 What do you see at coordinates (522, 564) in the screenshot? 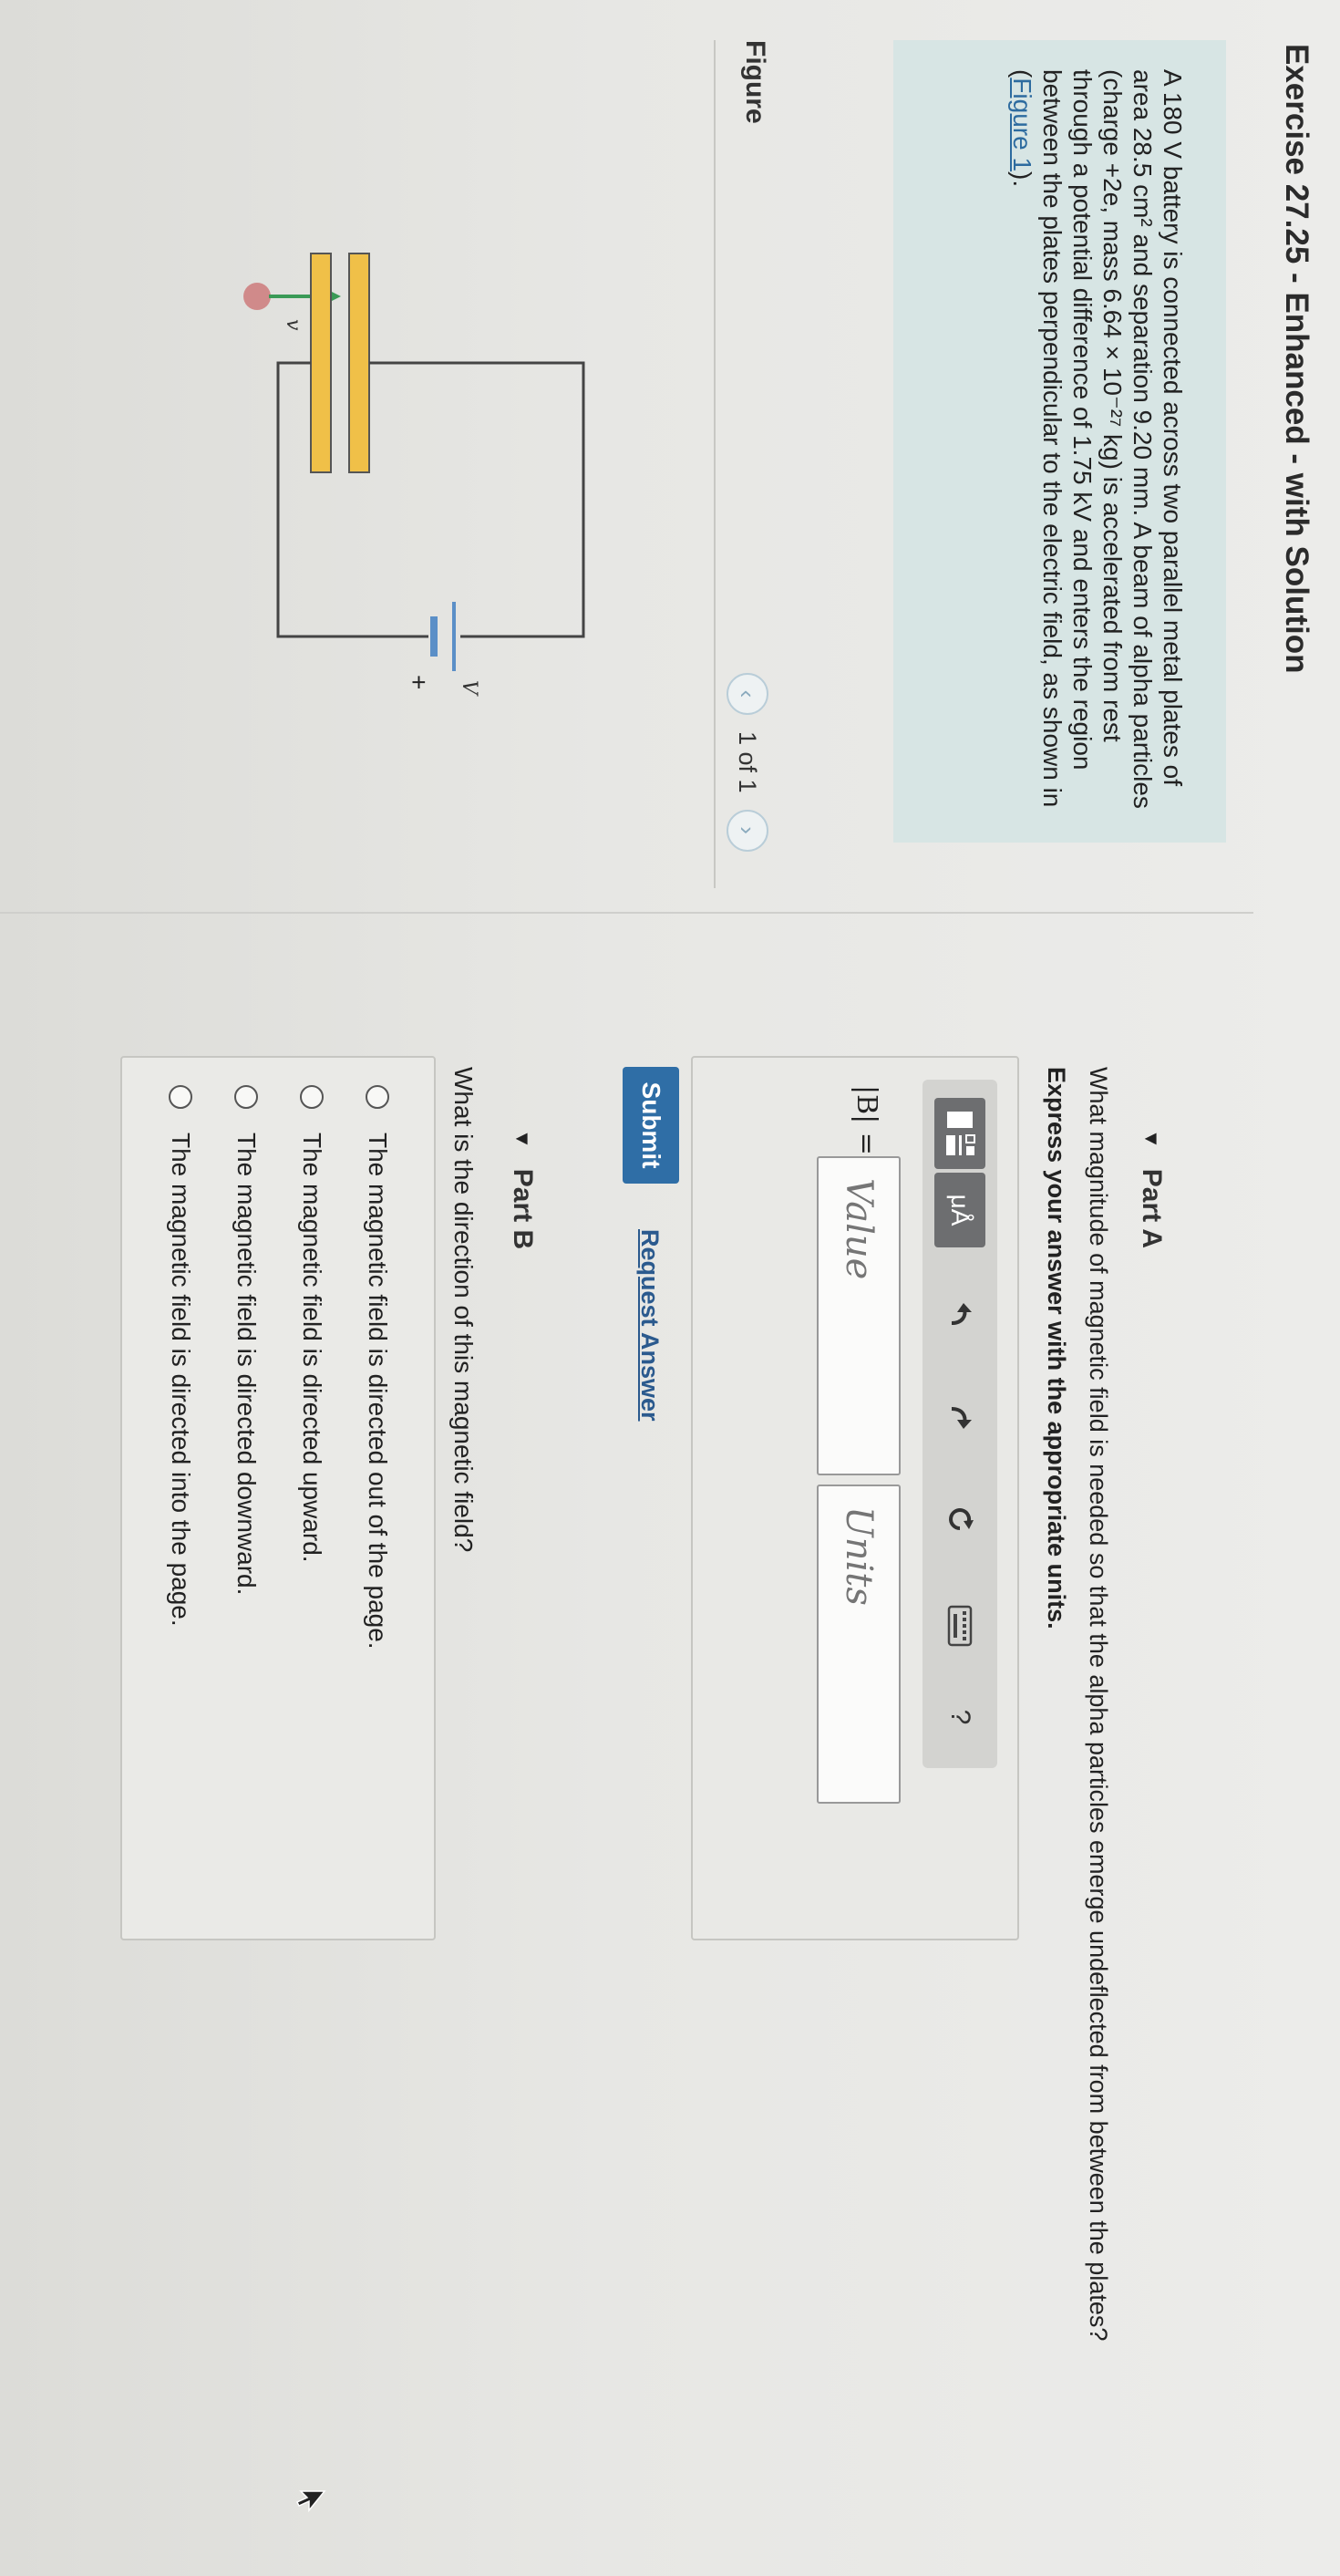
I see `wire-right-top` at bounding box center [522, 564].